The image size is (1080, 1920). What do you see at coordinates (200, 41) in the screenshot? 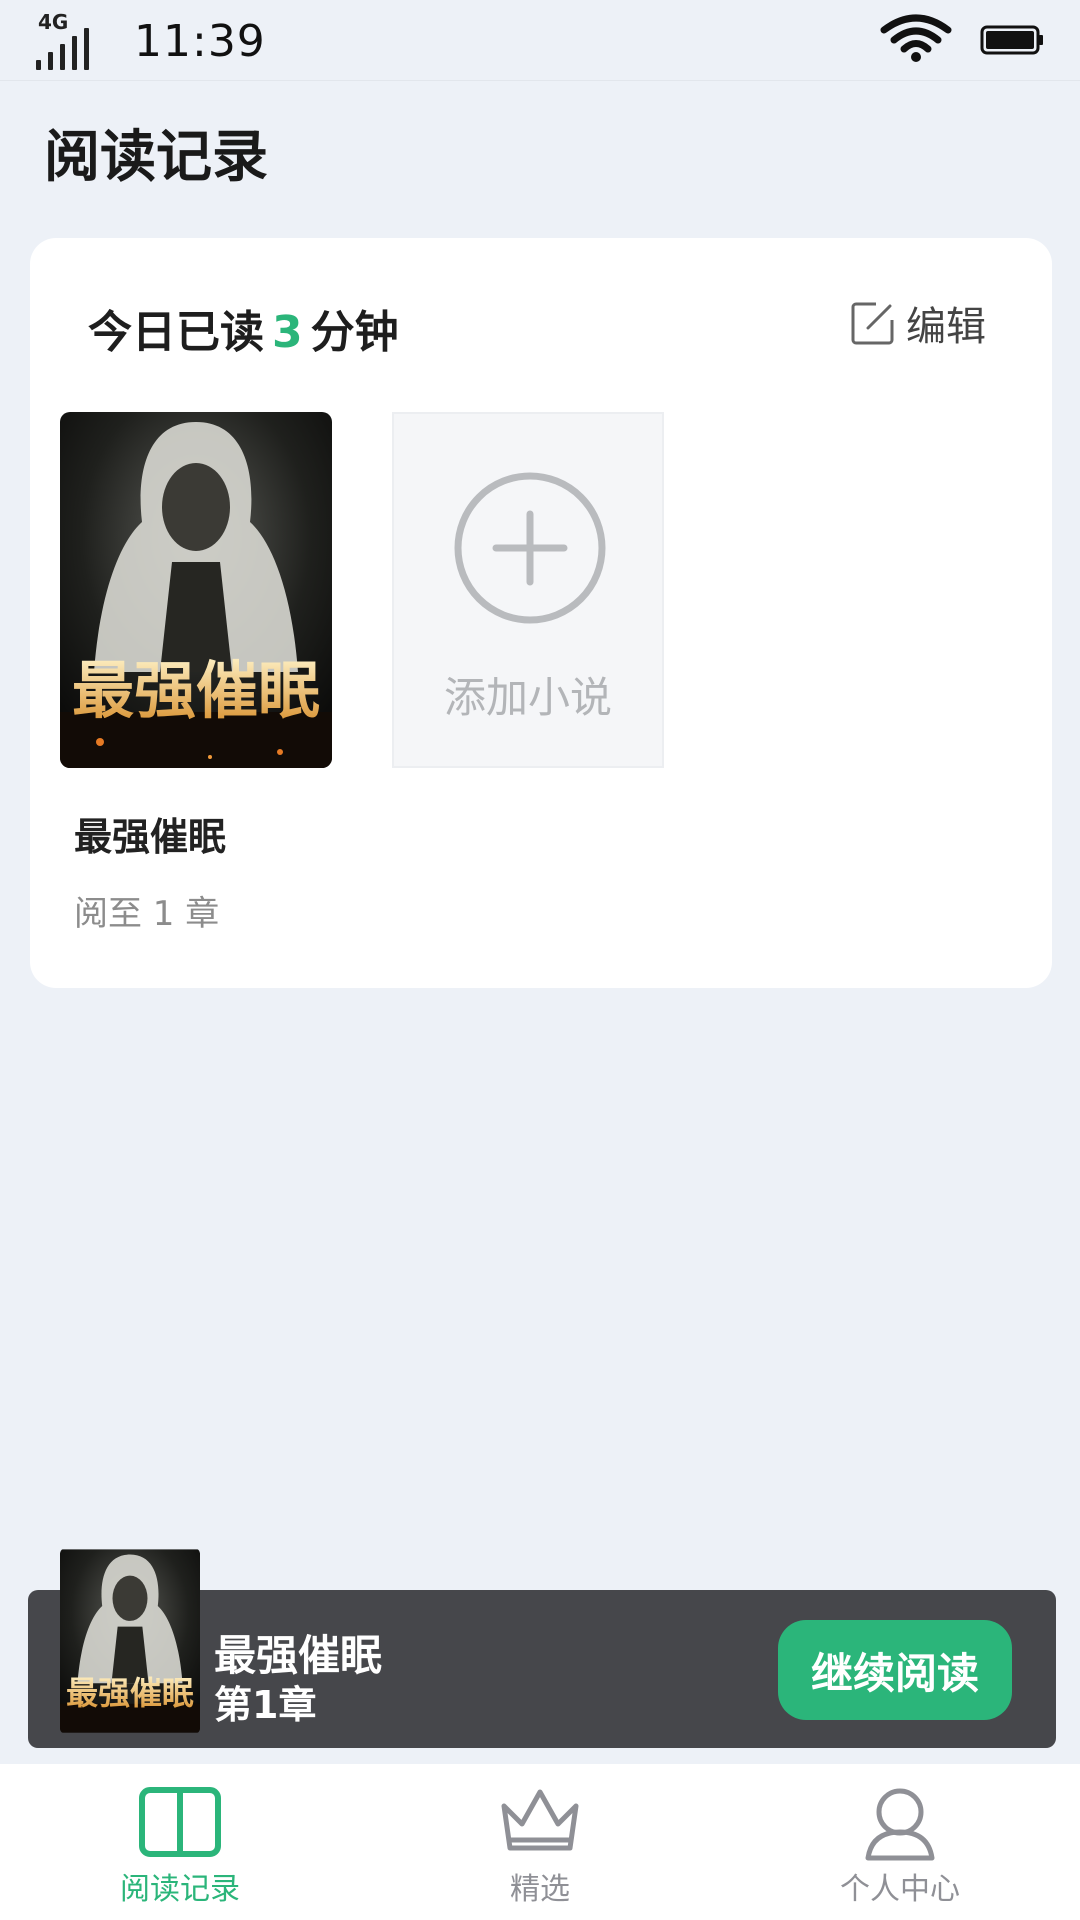
I see `status-time: 11:39` at bounding box center [200, 41].